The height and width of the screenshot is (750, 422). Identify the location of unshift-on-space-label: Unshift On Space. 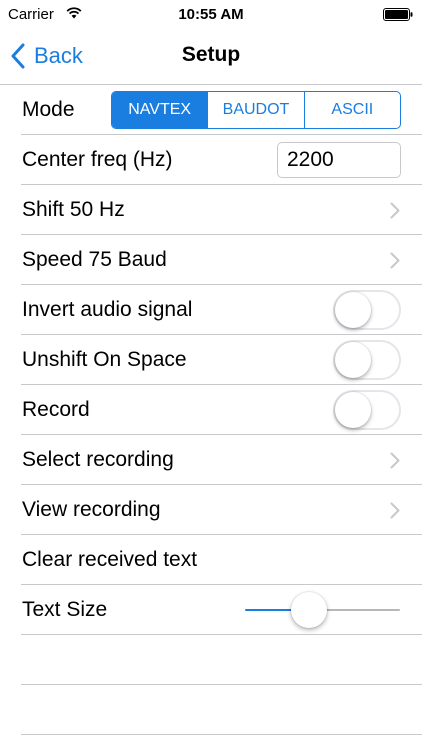
(104, 359).